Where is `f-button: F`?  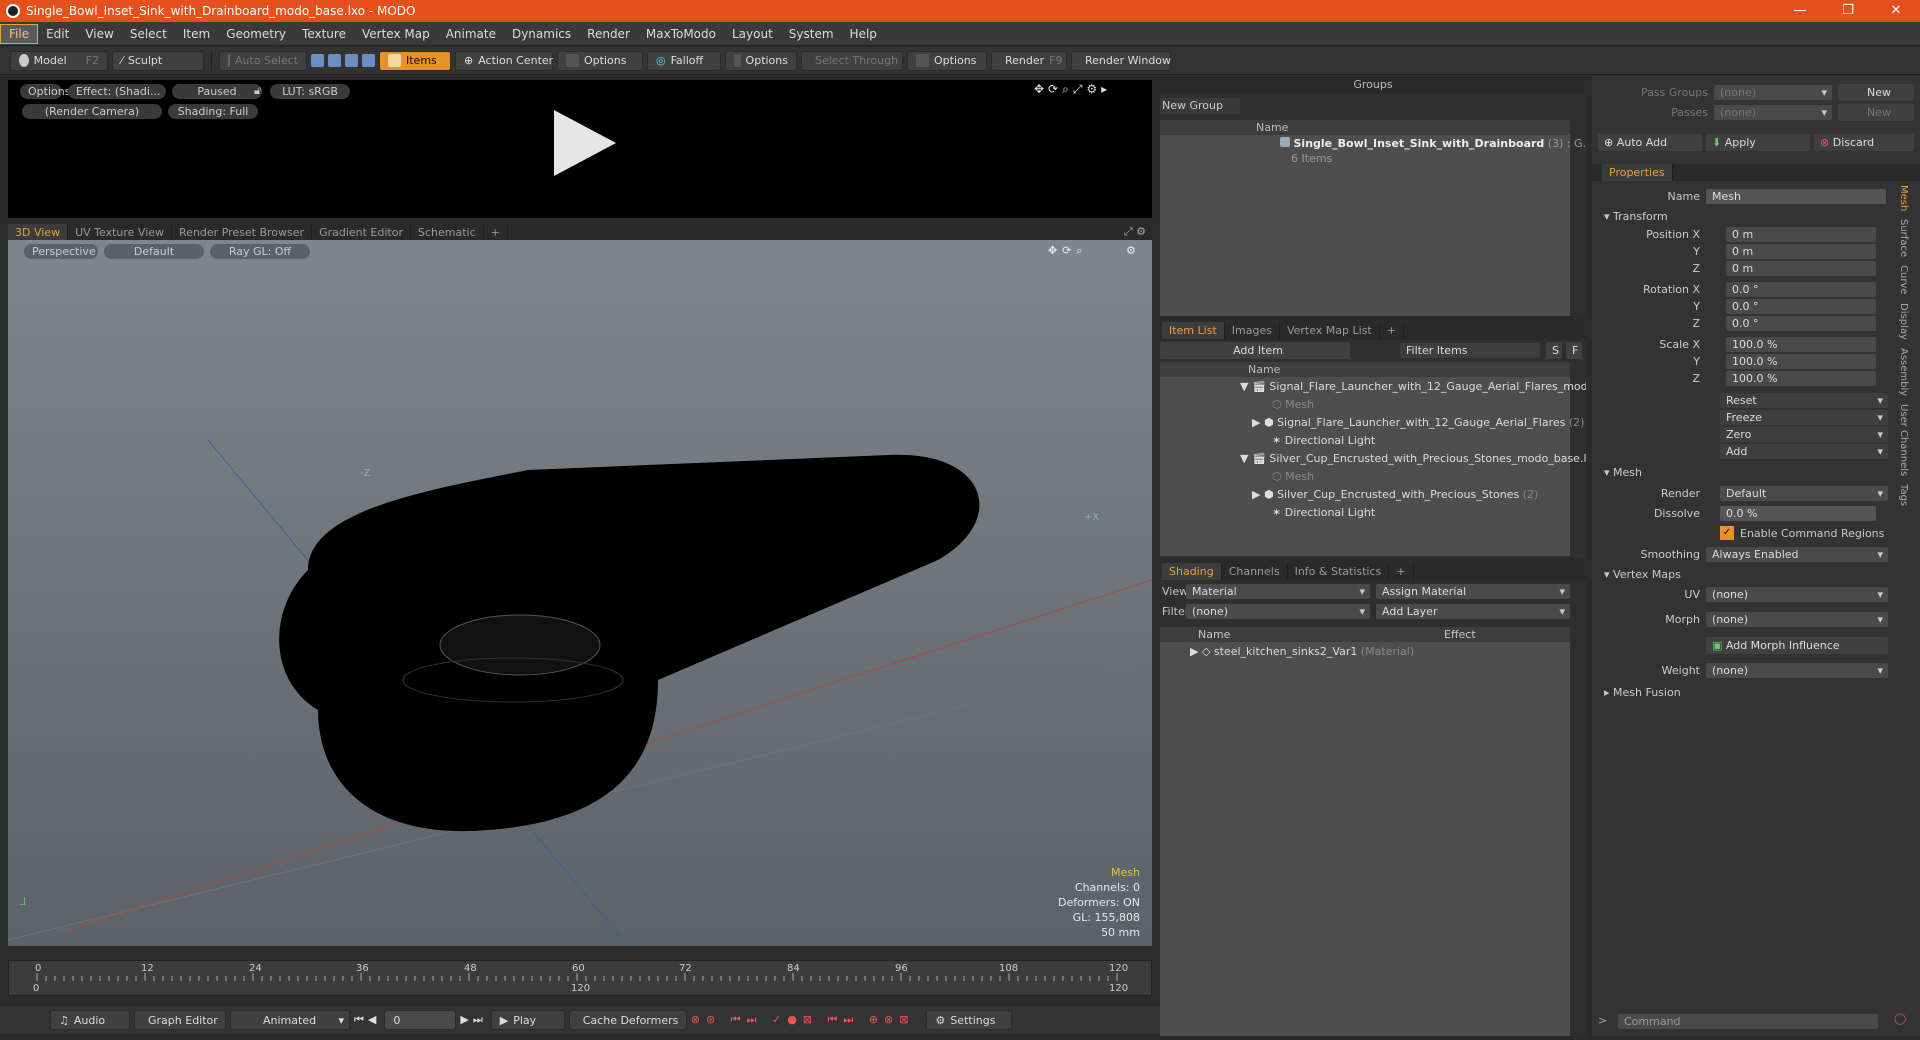
f-button: F is located at coordinates (1574, 350).